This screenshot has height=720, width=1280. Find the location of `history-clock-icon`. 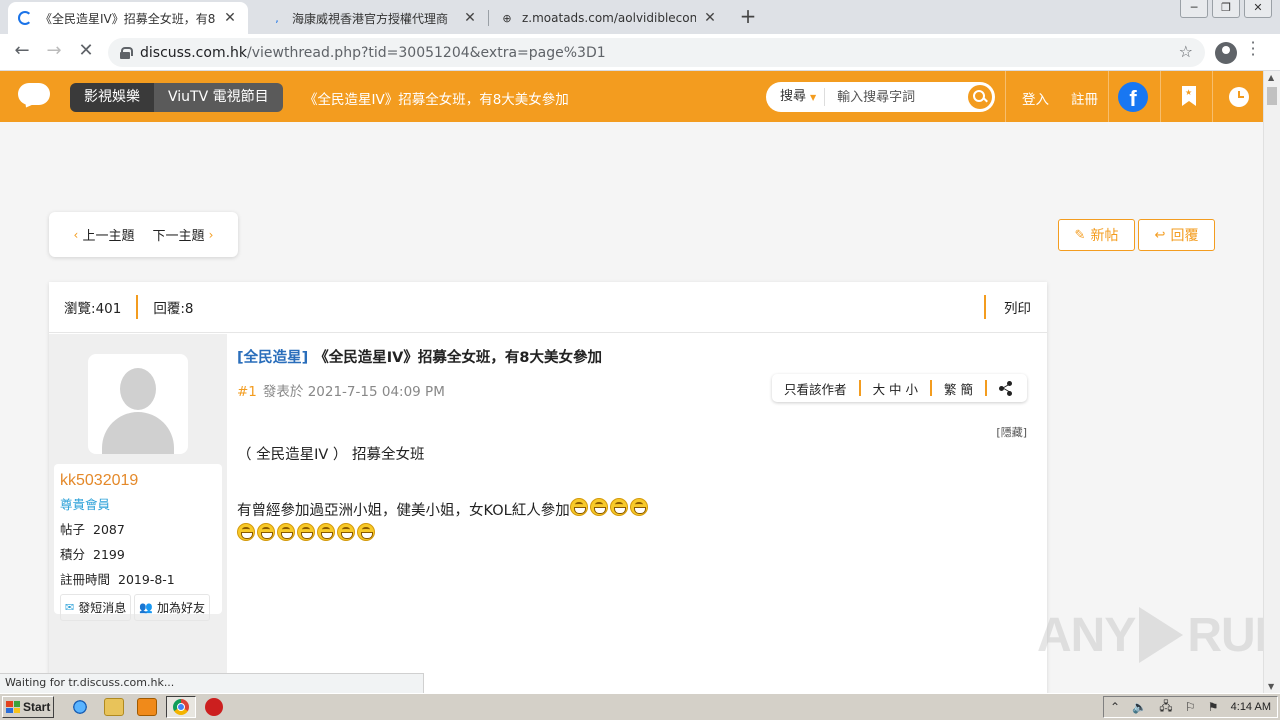

history-clock-icon is located at coordinates (1239, 97).